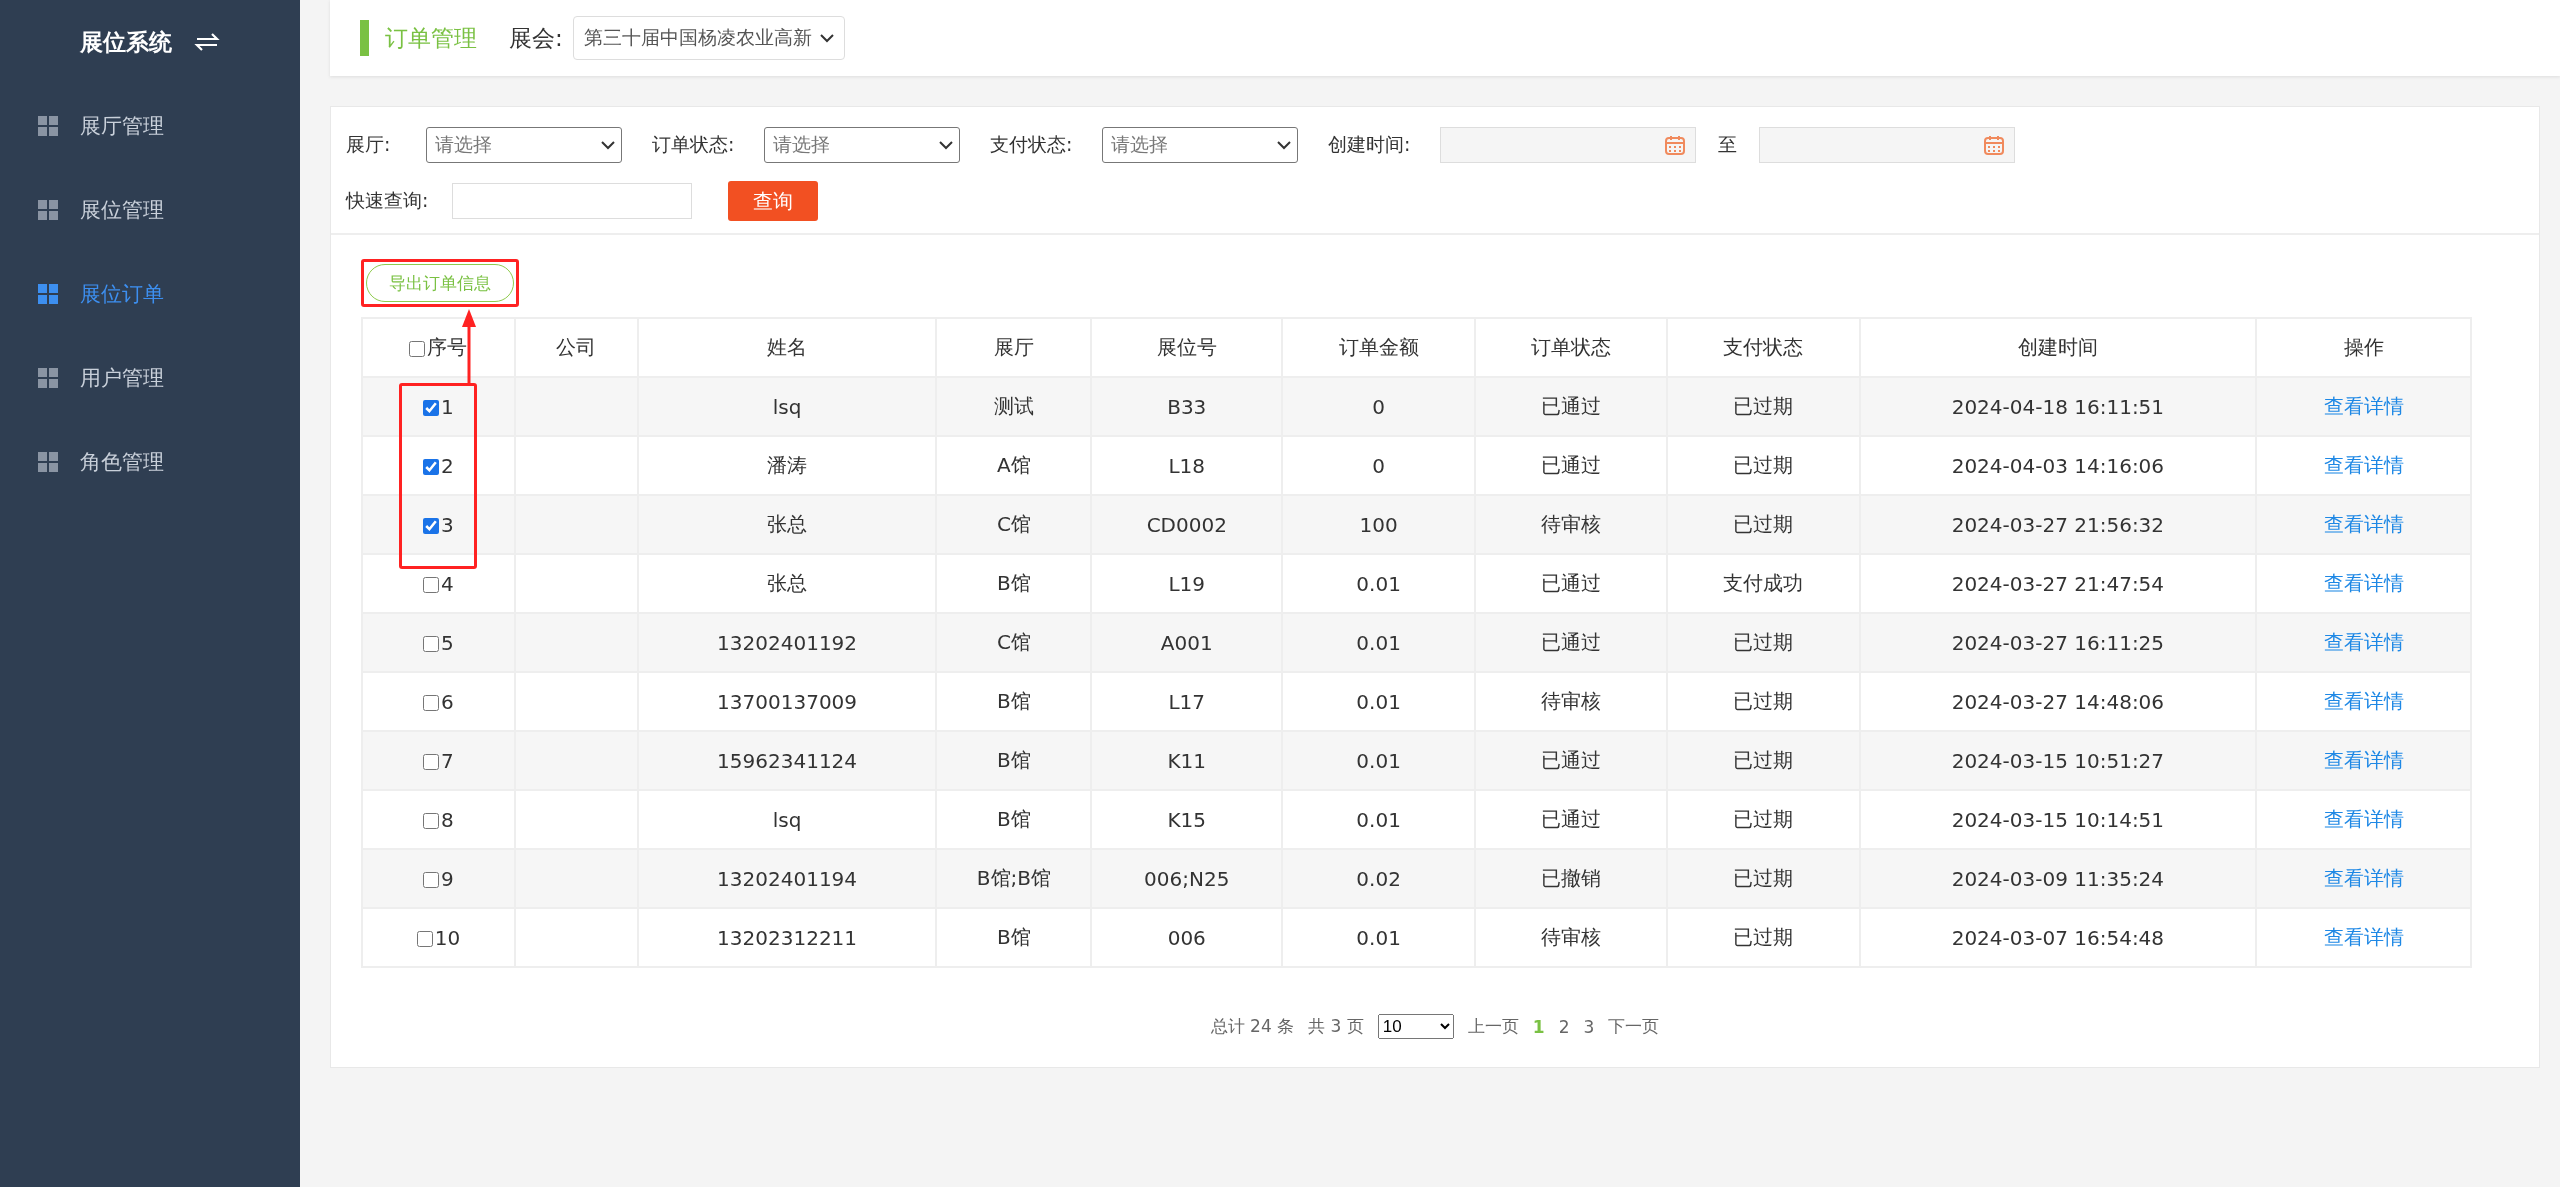 The width and height of the screenshot is (2560, 1187). Describe the element at coordinates (1014, 937) in the screenshot. I see `table-cell: B馆` at that location.